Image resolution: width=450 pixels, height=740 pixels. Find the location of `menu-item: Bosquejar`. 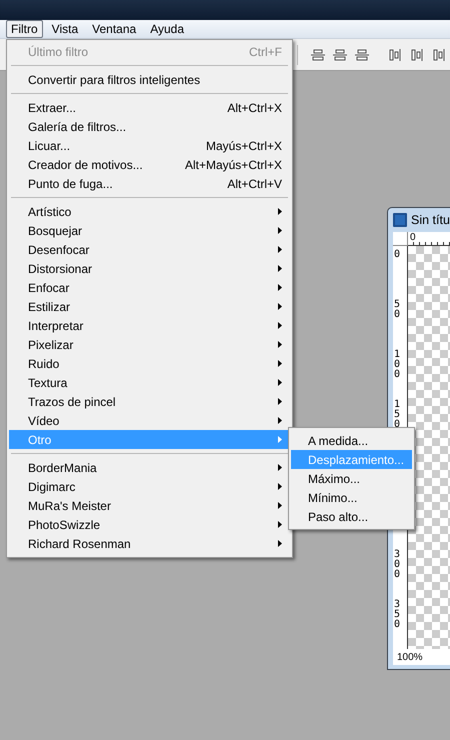

menu-item: Bosquejar is located at coordinates (149, 230).